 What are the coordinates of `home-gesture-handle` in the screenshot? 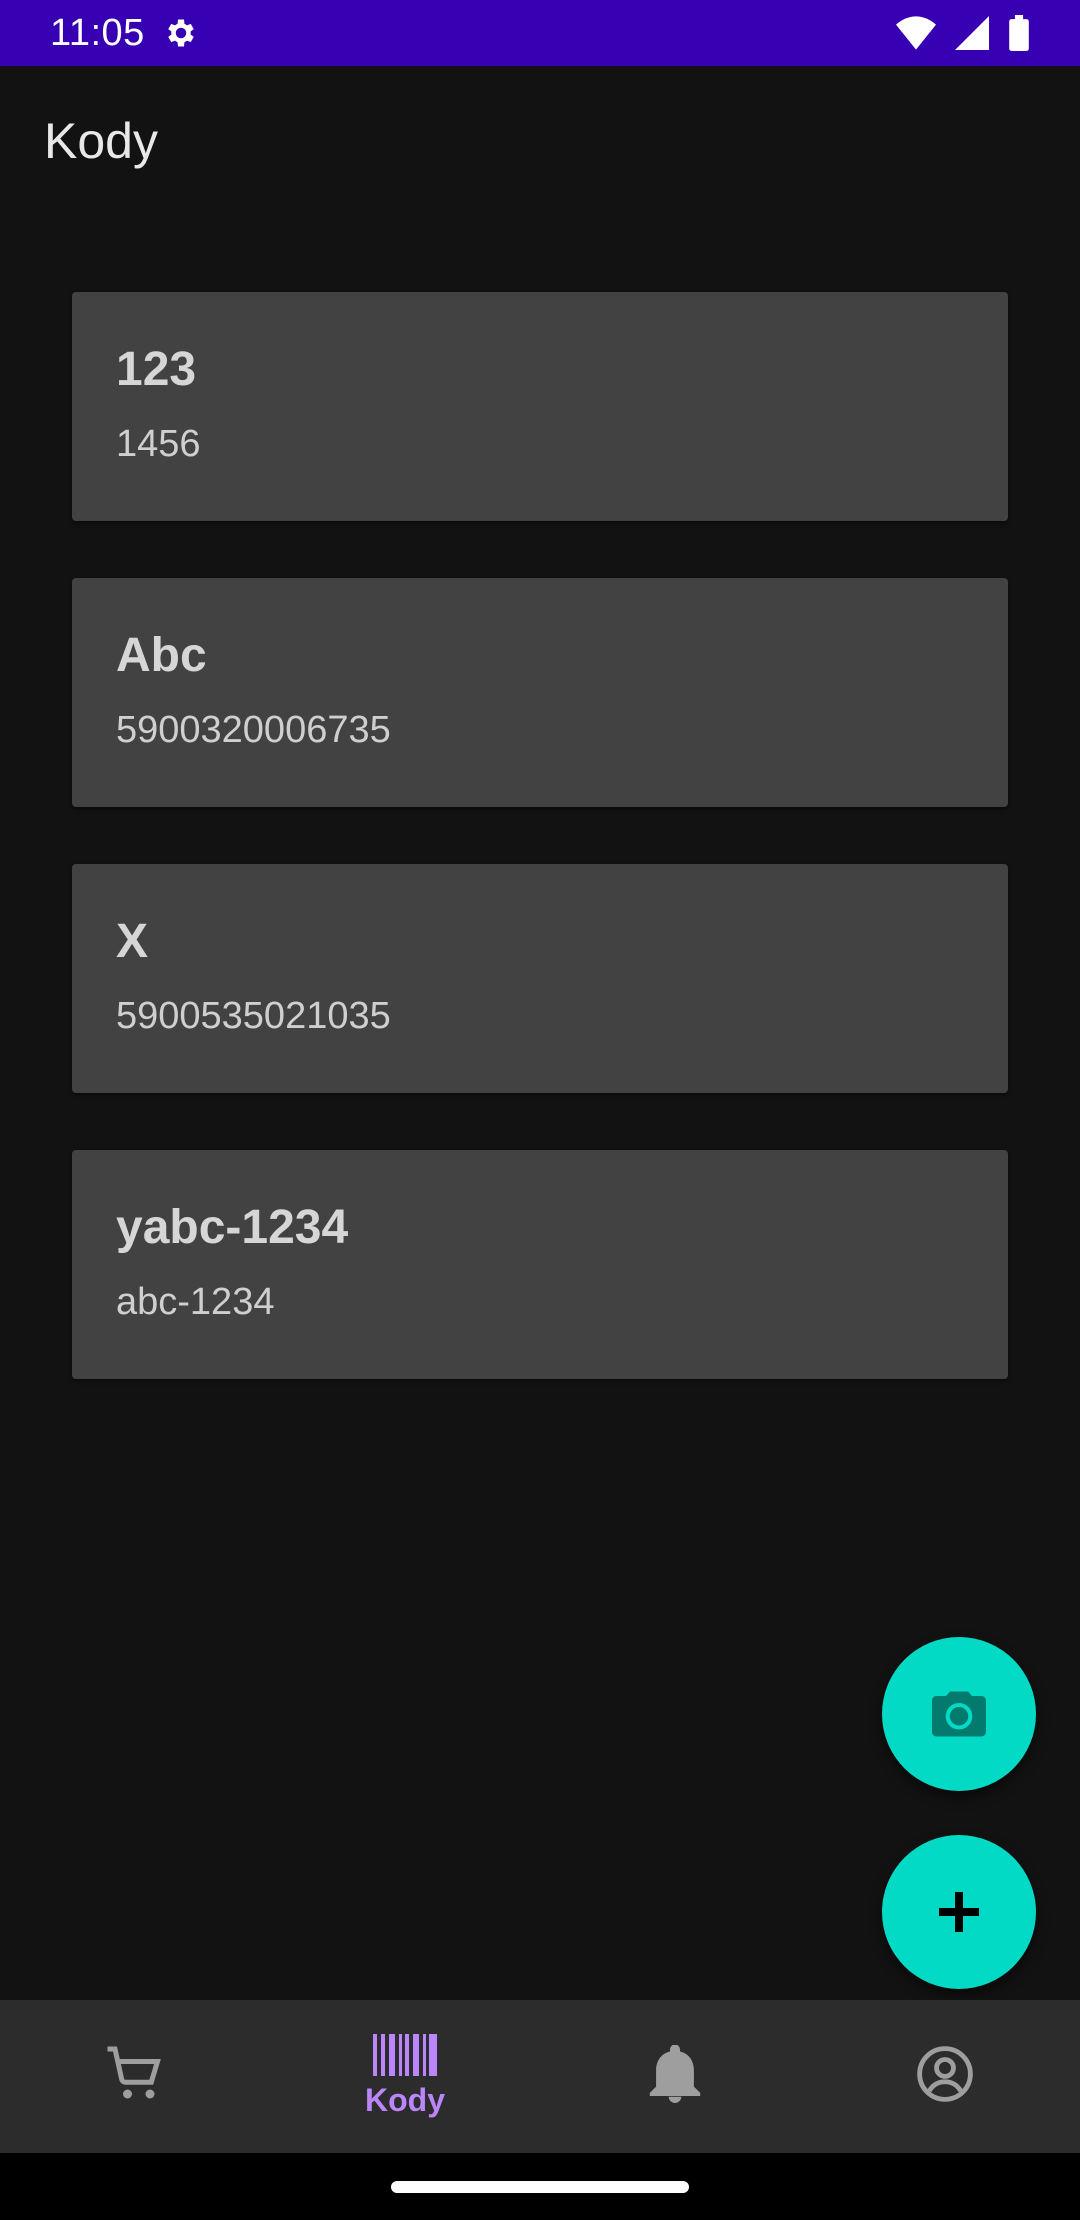 It's located at (540, 2186).